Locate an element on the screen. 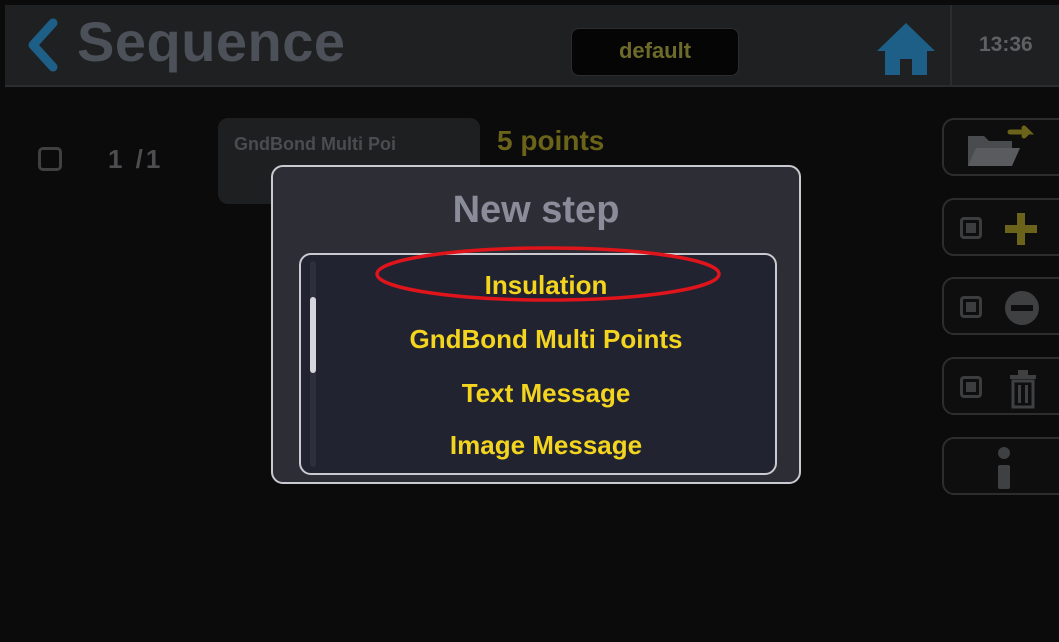 The image size is (1059, 642). scrollbar-thumb is located at coordinates (313, 335).